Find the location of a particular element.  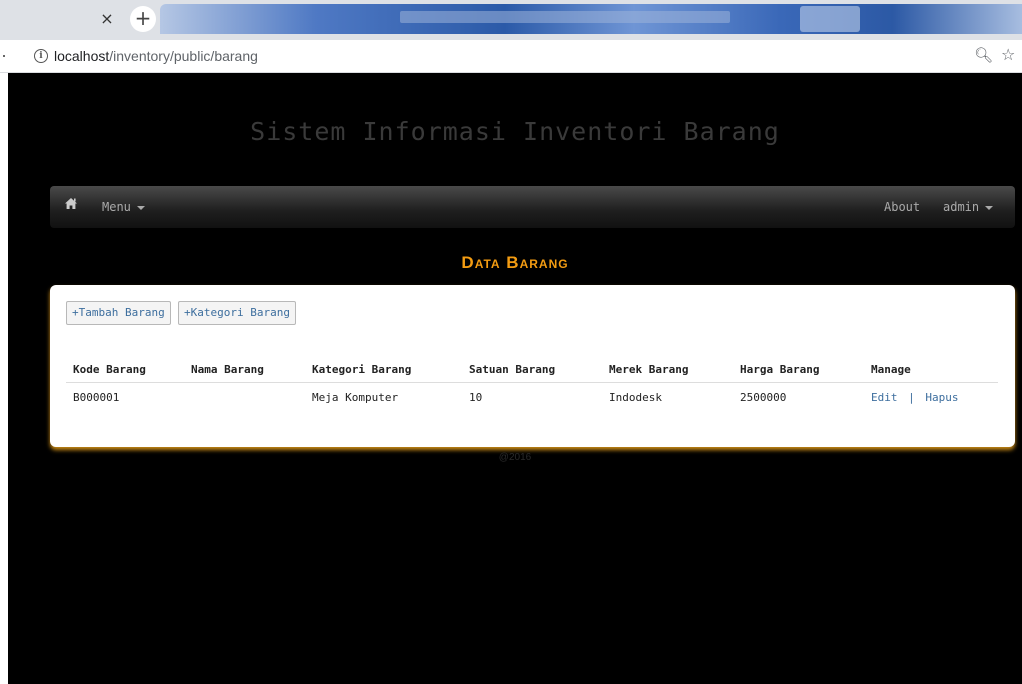

nav-user-dropdown: admin is located at coordinates (968, 207).